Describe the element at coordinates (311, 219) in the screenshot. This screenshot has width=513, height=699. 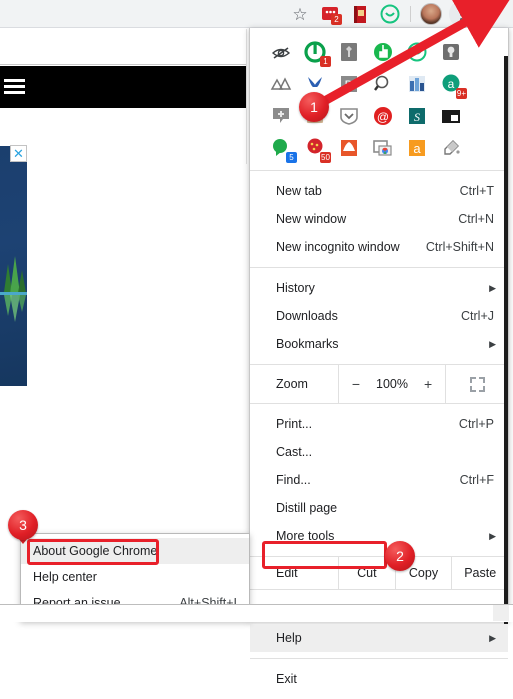
I see `menu-item-label: New window` at that location.